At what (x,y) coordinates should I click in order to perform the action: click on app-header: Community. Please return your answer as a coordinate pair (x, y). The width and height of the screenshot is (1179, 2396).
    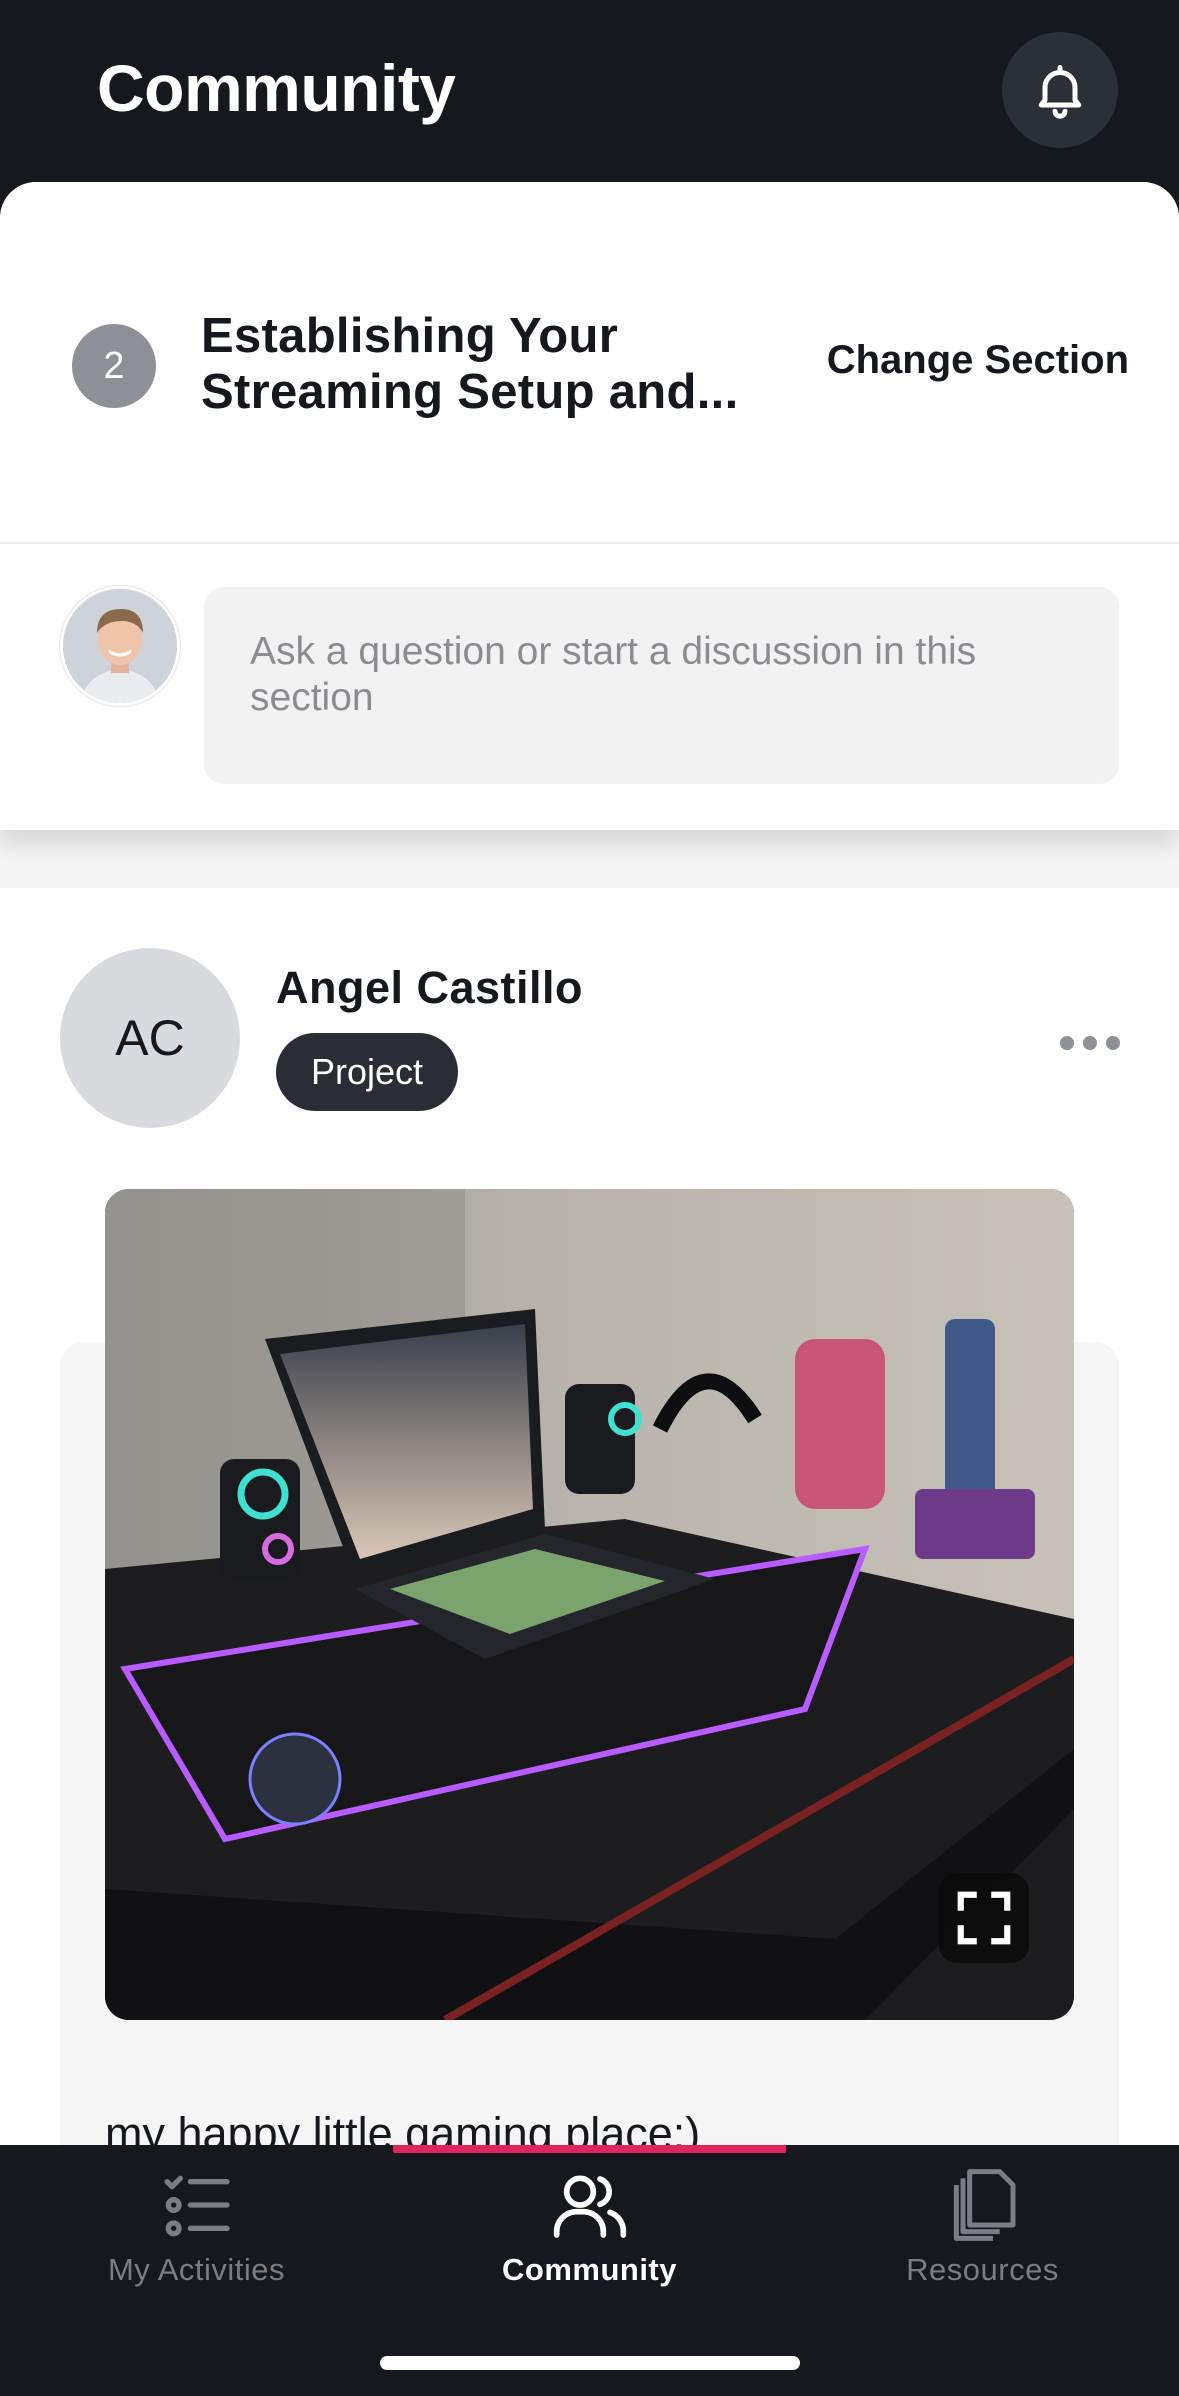
    Looking at the image, I should click on (589, 95).